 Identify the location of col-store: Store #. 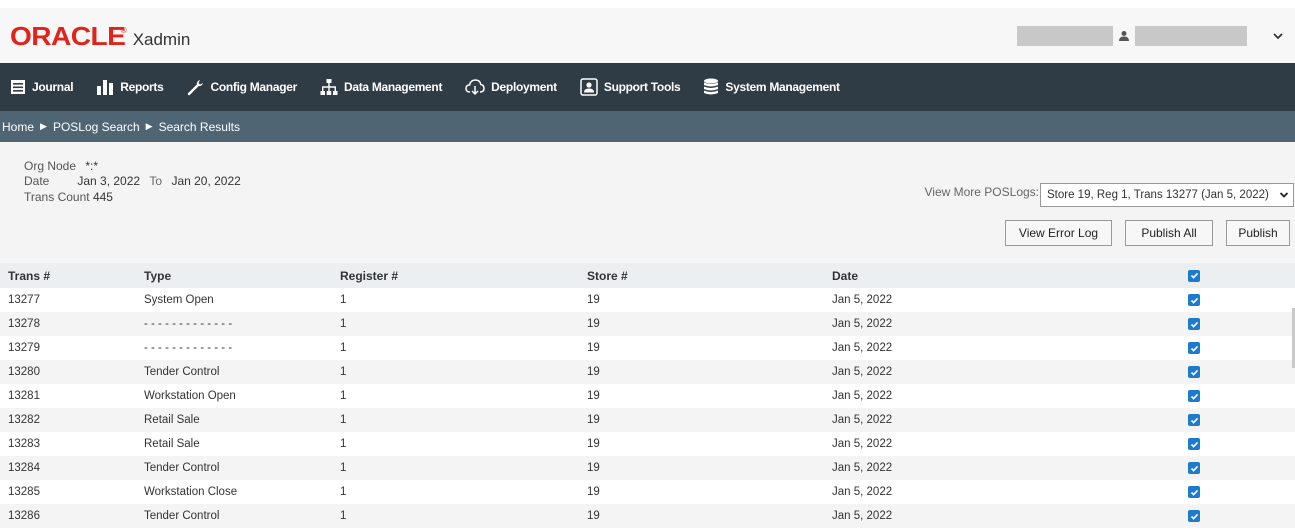
(607, 276).